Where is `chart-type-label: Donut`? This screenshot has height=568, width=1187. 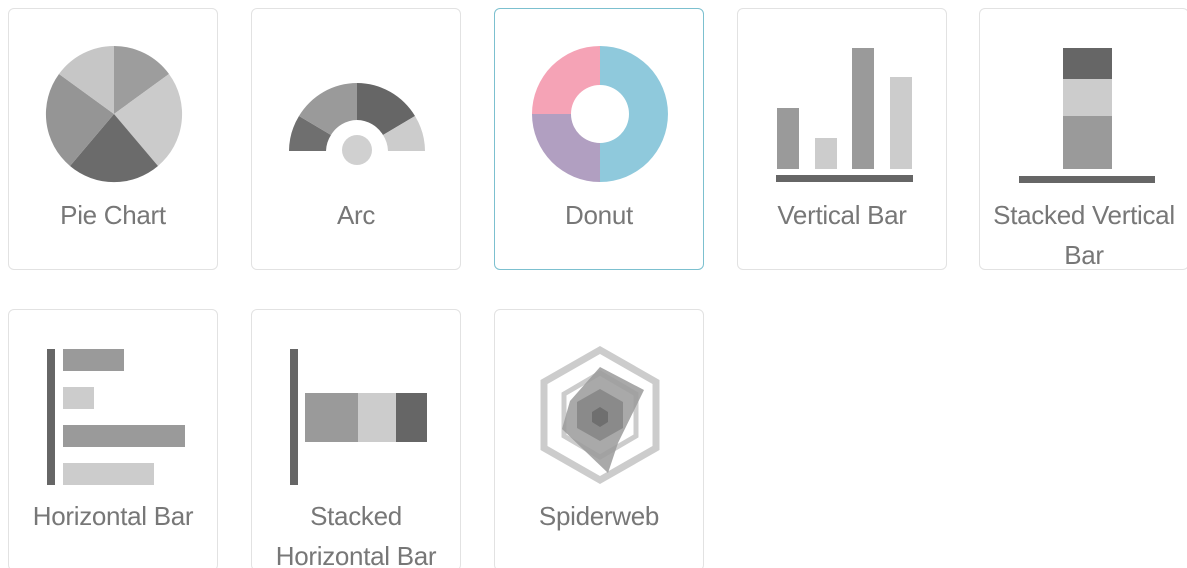 chart-type-label: Donut is located at coordinates (599, 215).